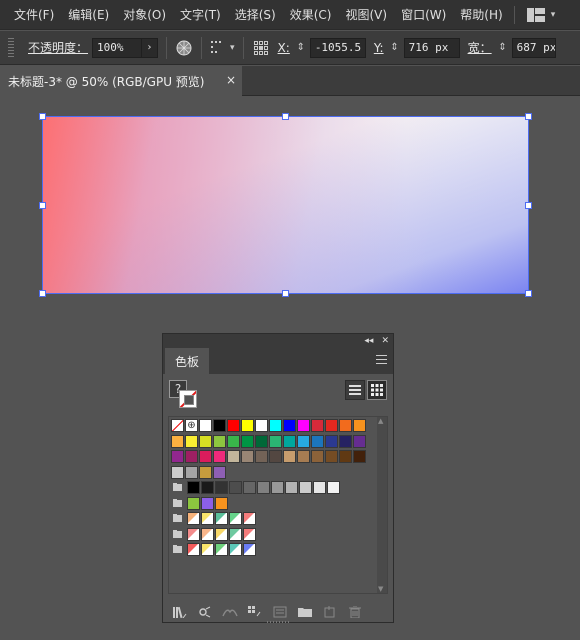 The width and height of the screenshot is (580, 640). Describe the element at coordinates (385, 341) in the screenshot. I see `close-panel-icon: ✕` at that location.